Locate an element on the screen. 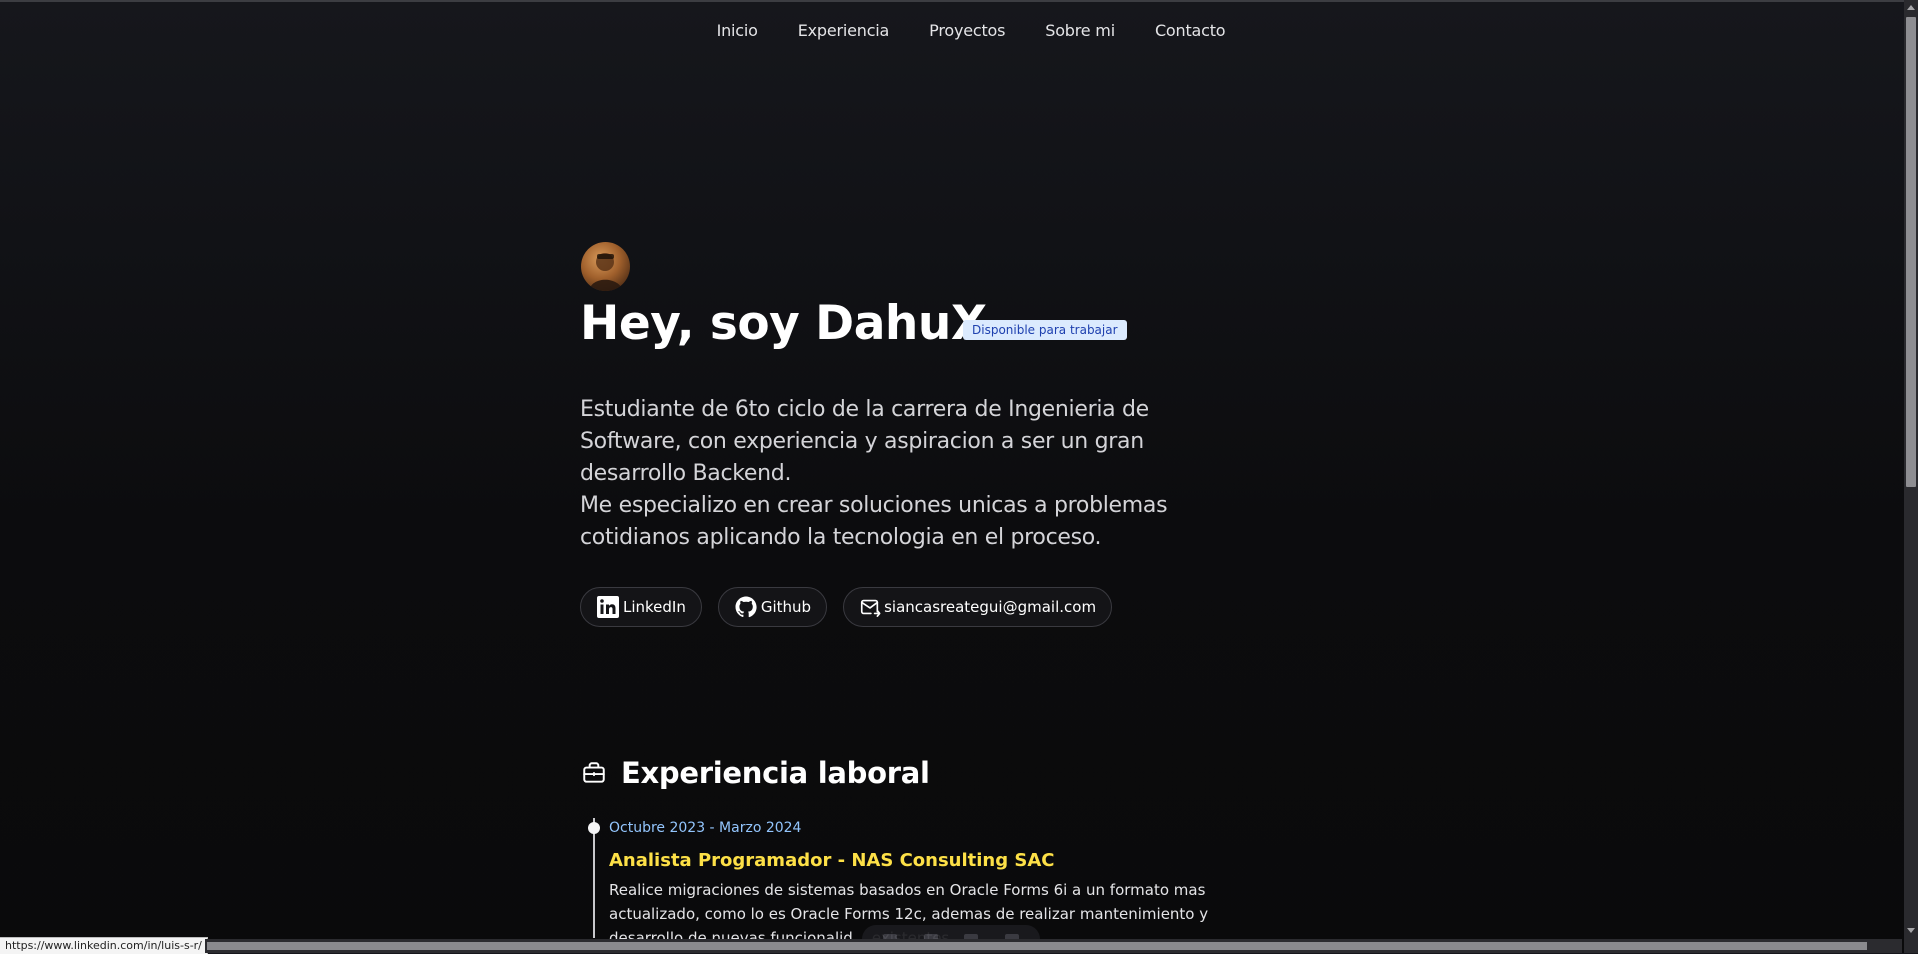  availability-badge: Disponible para trabajar is located at coordinates (1045, 330).